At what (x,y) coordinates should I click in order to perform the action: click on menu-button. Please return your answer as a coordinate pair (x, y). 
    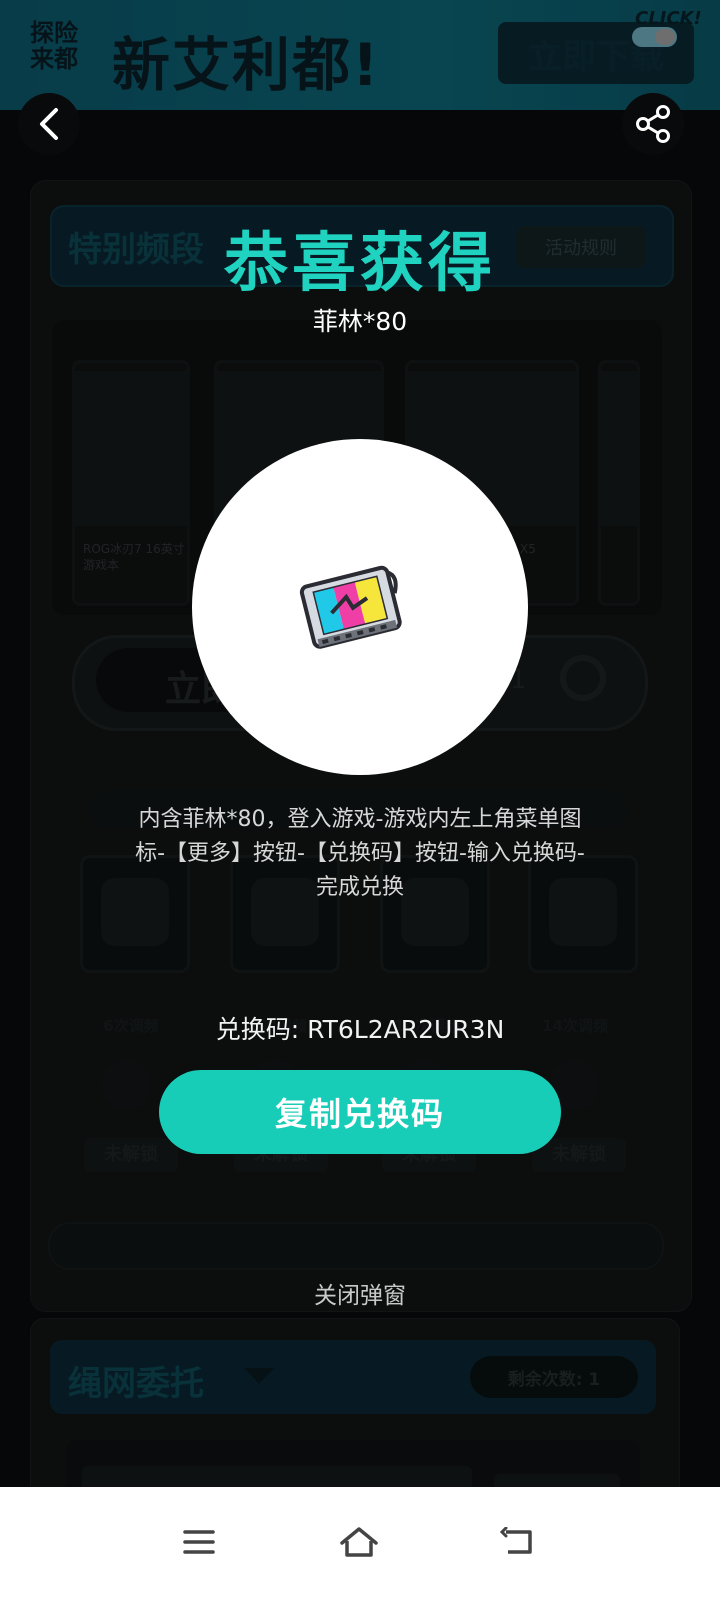
    Looking at the image, I should click on (199, 1542).